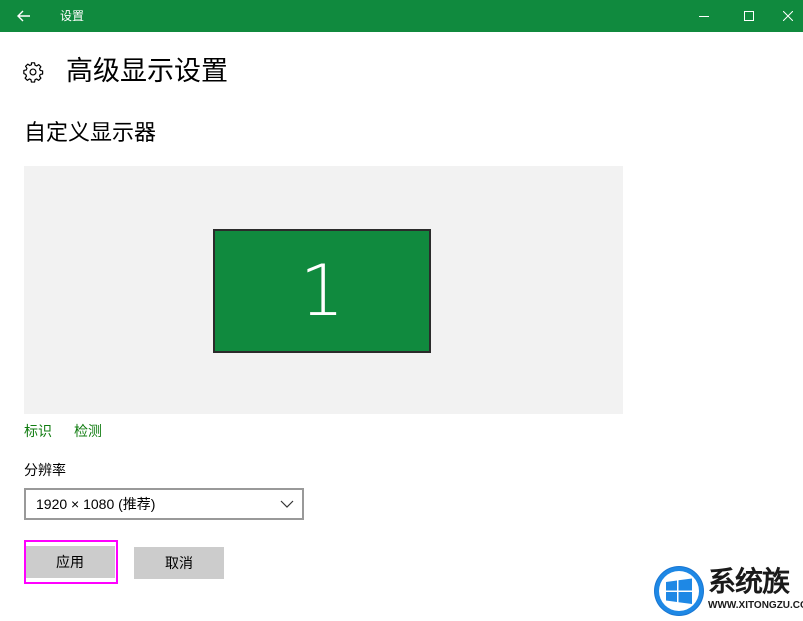  I want to click on resolution-dropdown: 1920 × 1080 (推荐), so click(164, 504).